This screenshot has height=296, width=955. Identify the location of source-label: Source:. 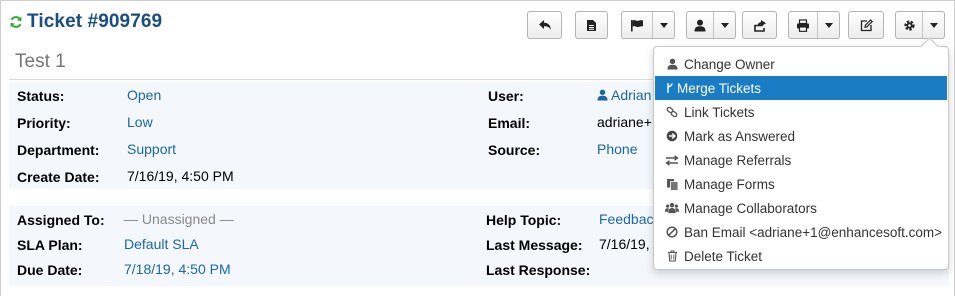
(514, 150).